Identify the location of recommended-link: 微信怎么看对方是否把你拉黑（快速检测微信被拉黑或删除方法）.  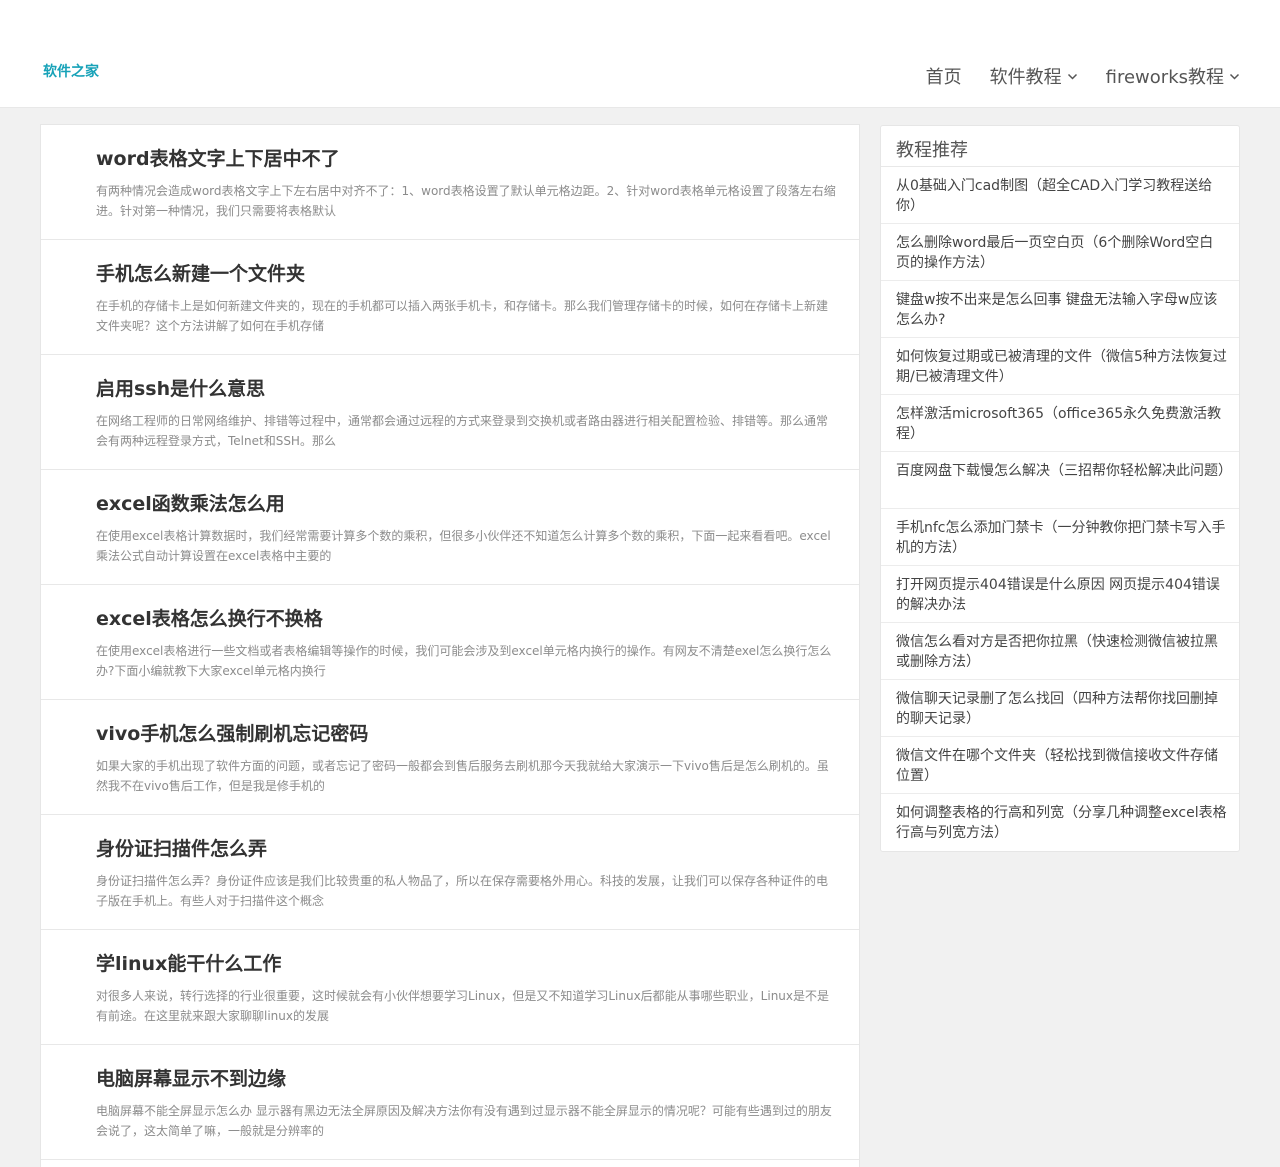
(1060, 651).